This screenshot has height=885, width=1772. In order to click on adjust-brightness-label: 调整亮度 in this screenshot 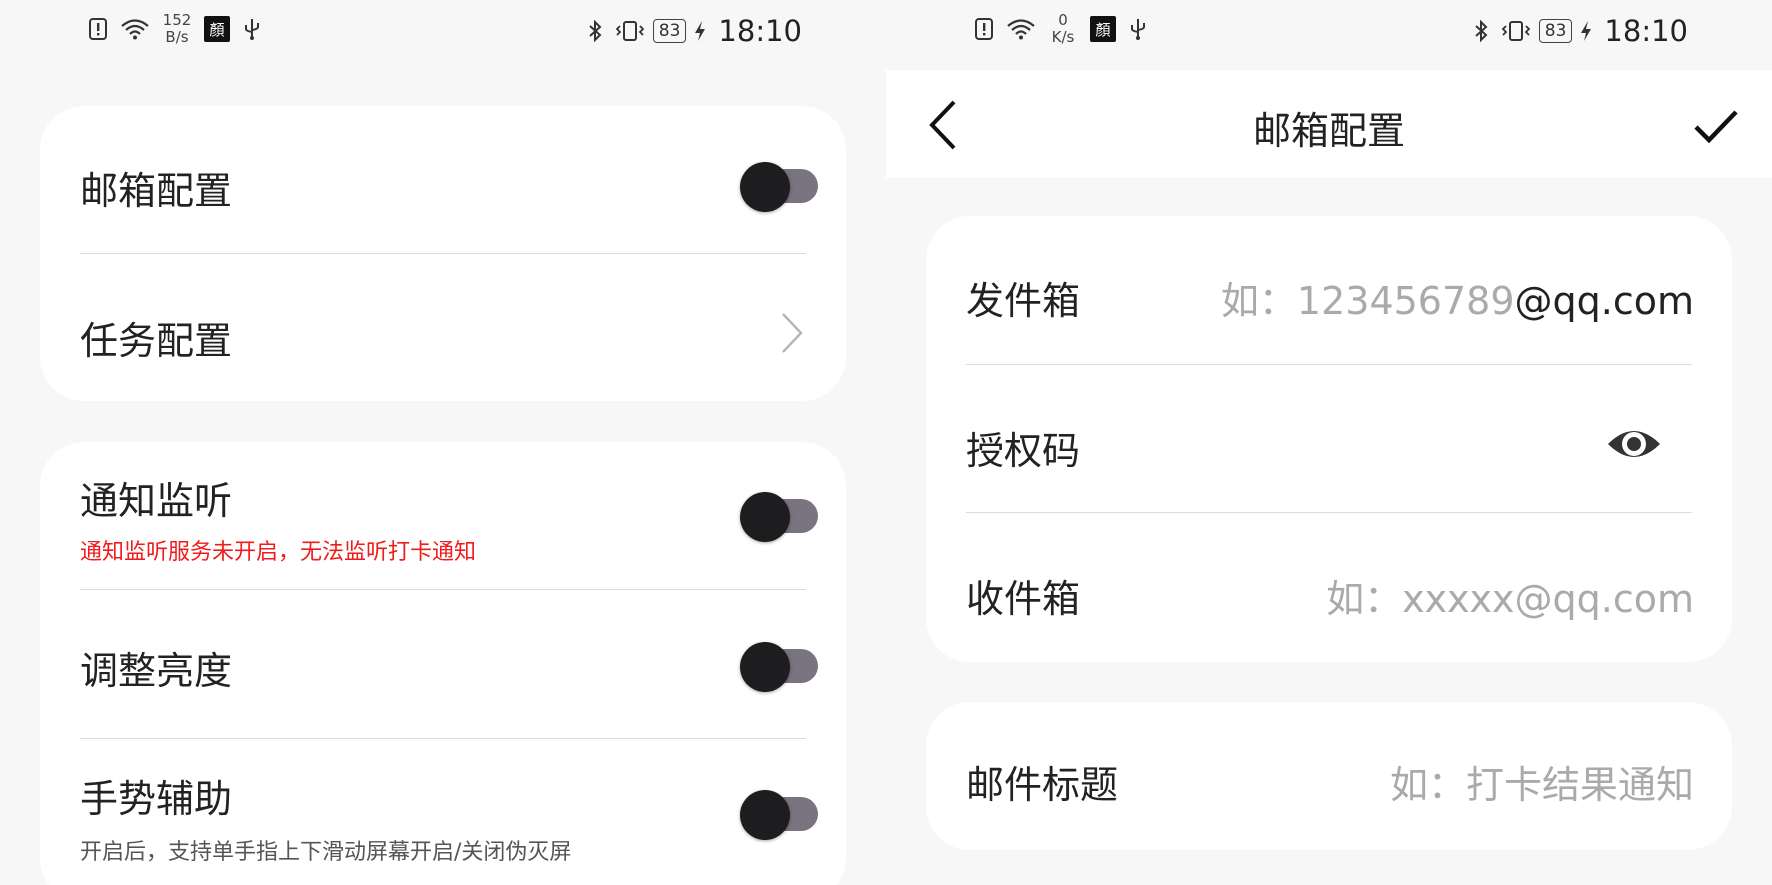, I will do `click(156, 671)`.